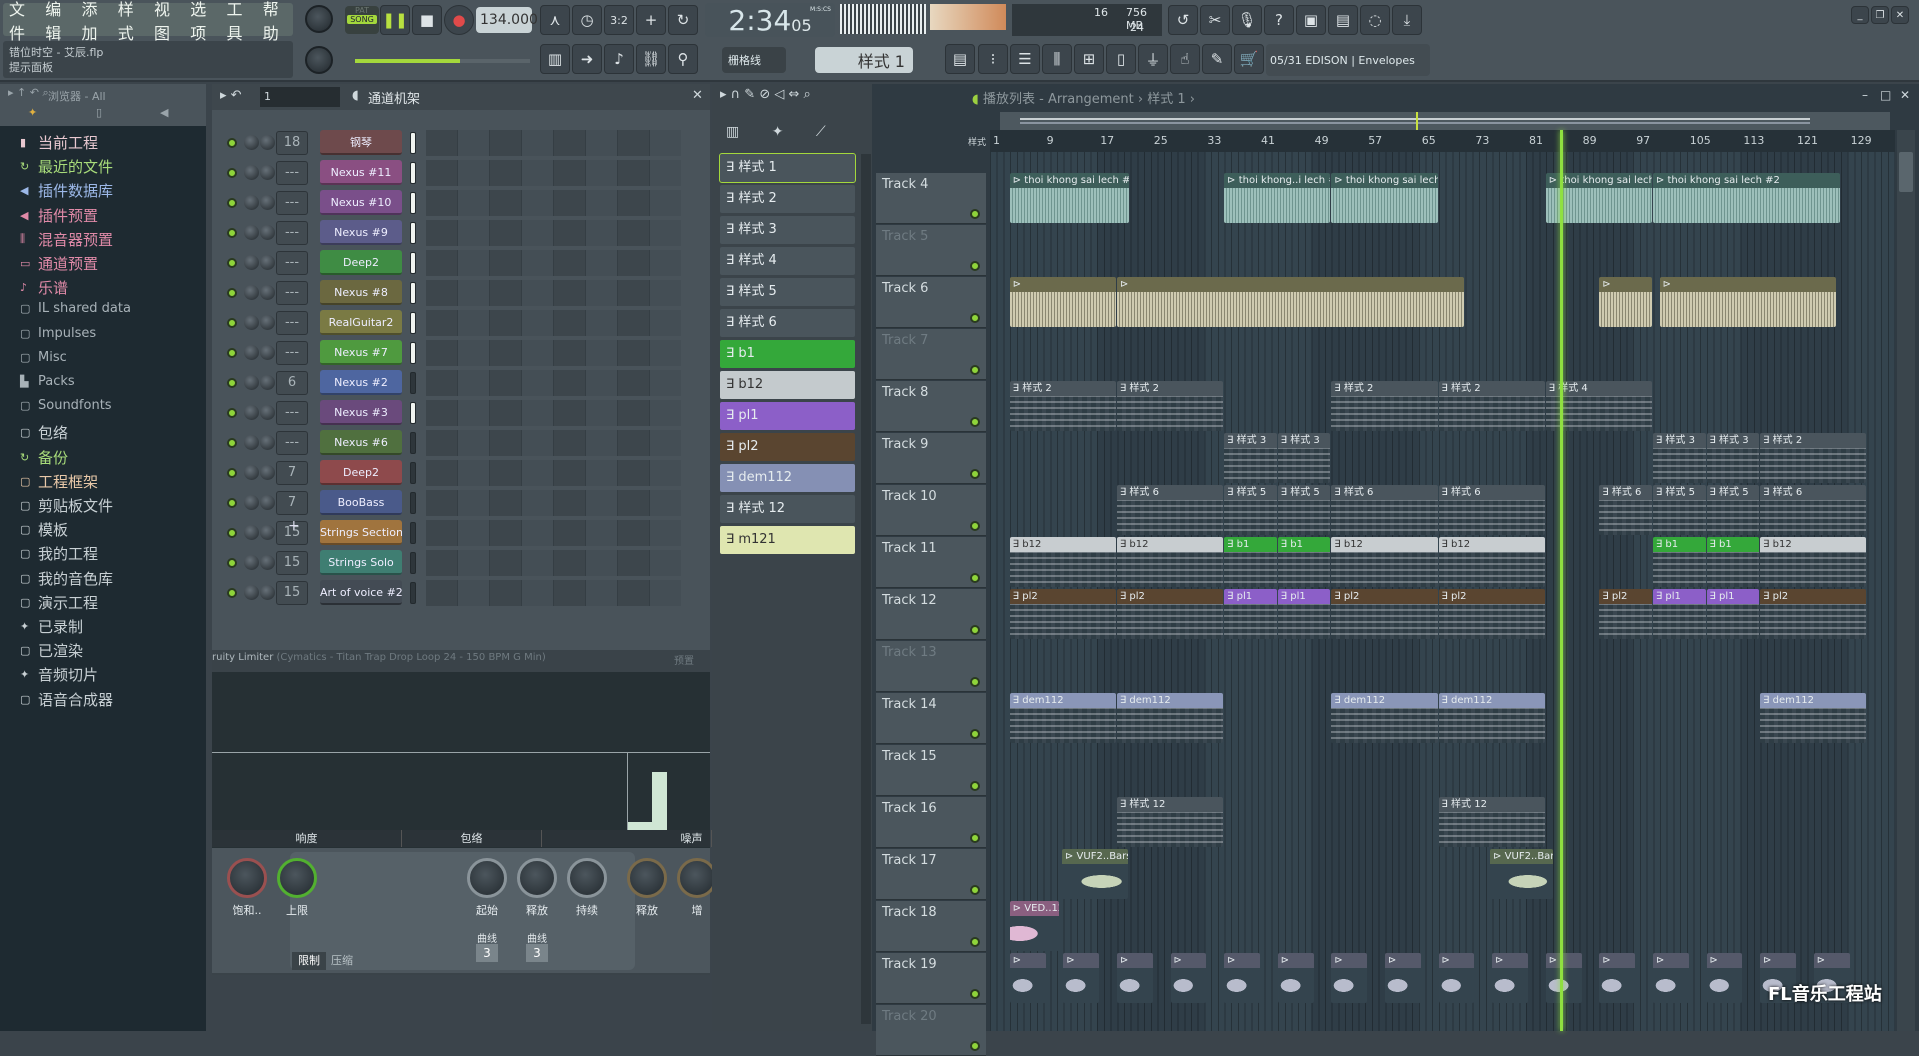 Image resolution: width=1919 pixels, height=1056 pixels. What do you see at coordinates (66, 505) in the screenshot?
I see `browser-item: ▢ 剪贴板文件` at bounding box center [66, 505].